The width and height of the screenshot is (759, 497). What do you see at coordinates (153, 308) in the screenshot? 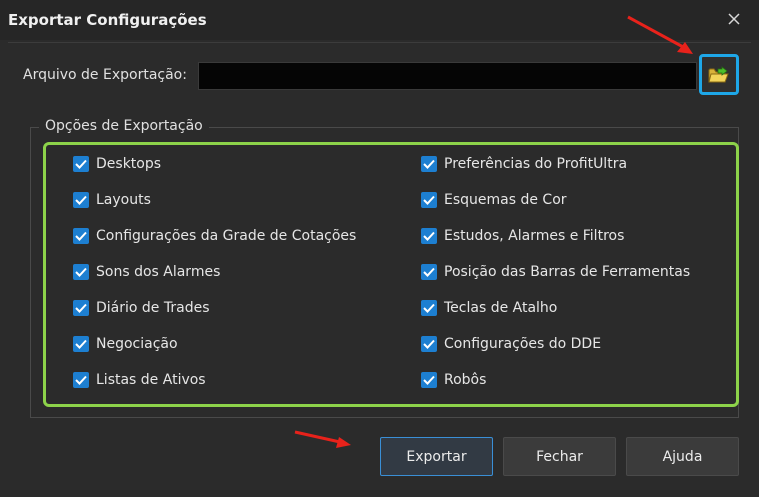
I see `option-label: Diário de Trades` at bounding box center [153, 308].